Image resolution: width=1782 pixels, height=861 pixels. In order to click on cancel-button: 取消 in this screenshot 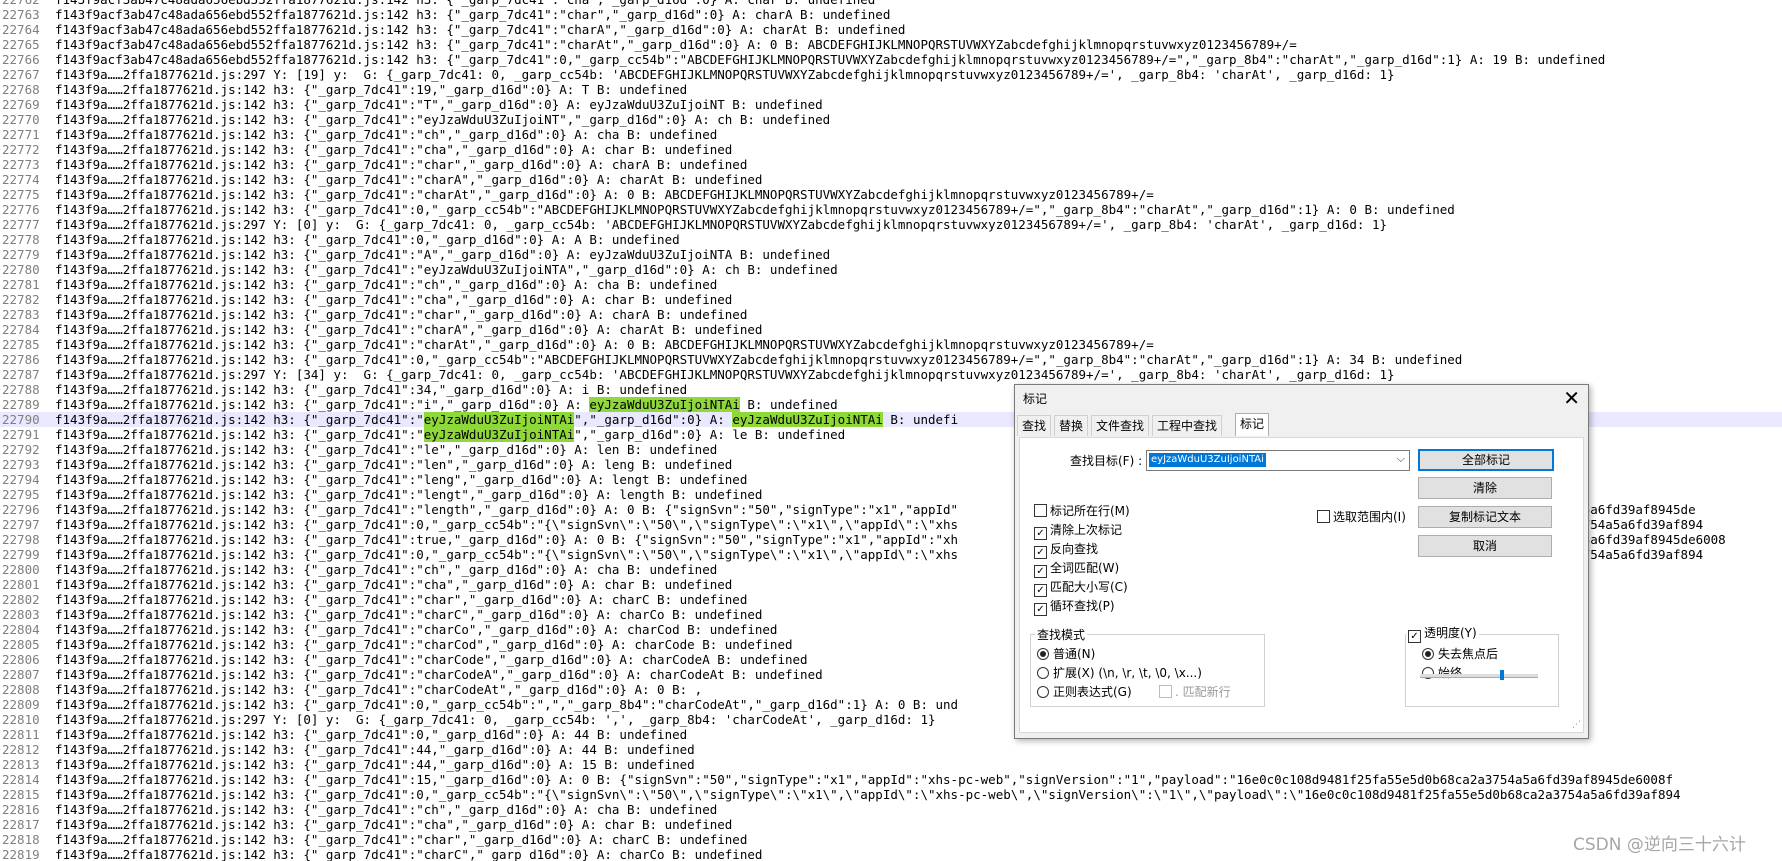, I will do `click(1485, 546)`.